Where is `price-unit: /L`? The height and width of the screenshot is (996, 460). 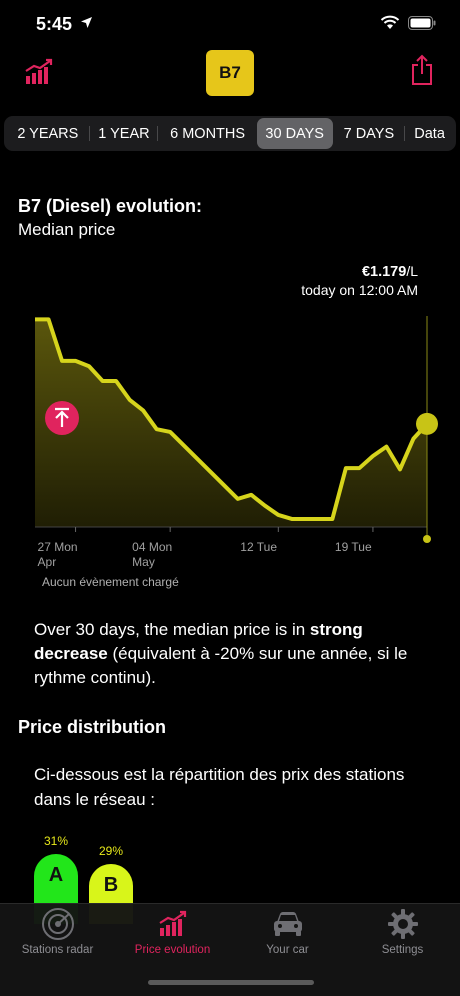 price-unit: /L is located at coordinates (412, 271).